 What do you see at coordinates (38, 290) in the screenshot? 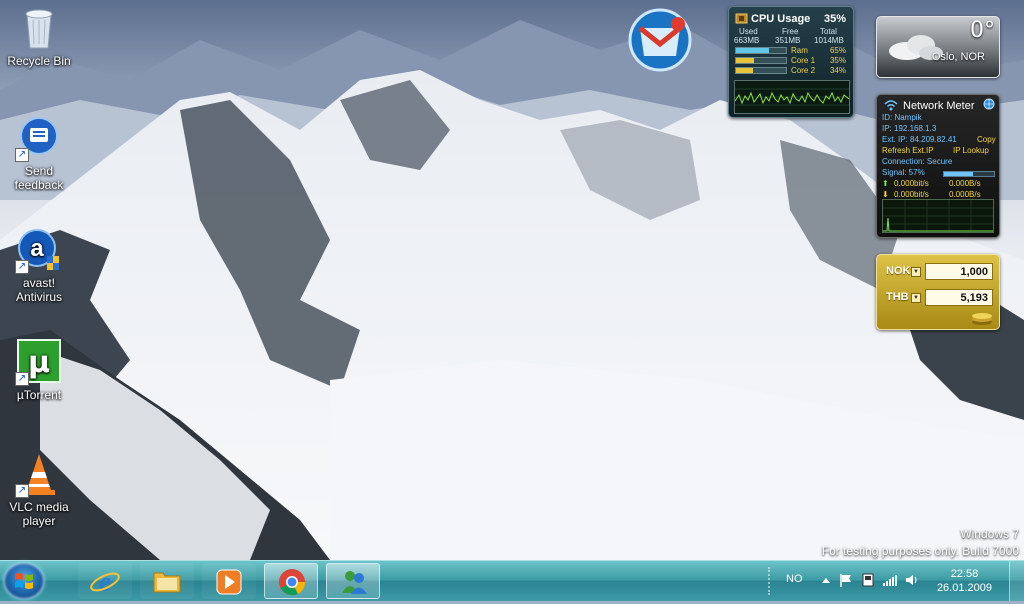
I see `desktop-icon-label: avast! Antivirus` at bounding box center [38, 290].